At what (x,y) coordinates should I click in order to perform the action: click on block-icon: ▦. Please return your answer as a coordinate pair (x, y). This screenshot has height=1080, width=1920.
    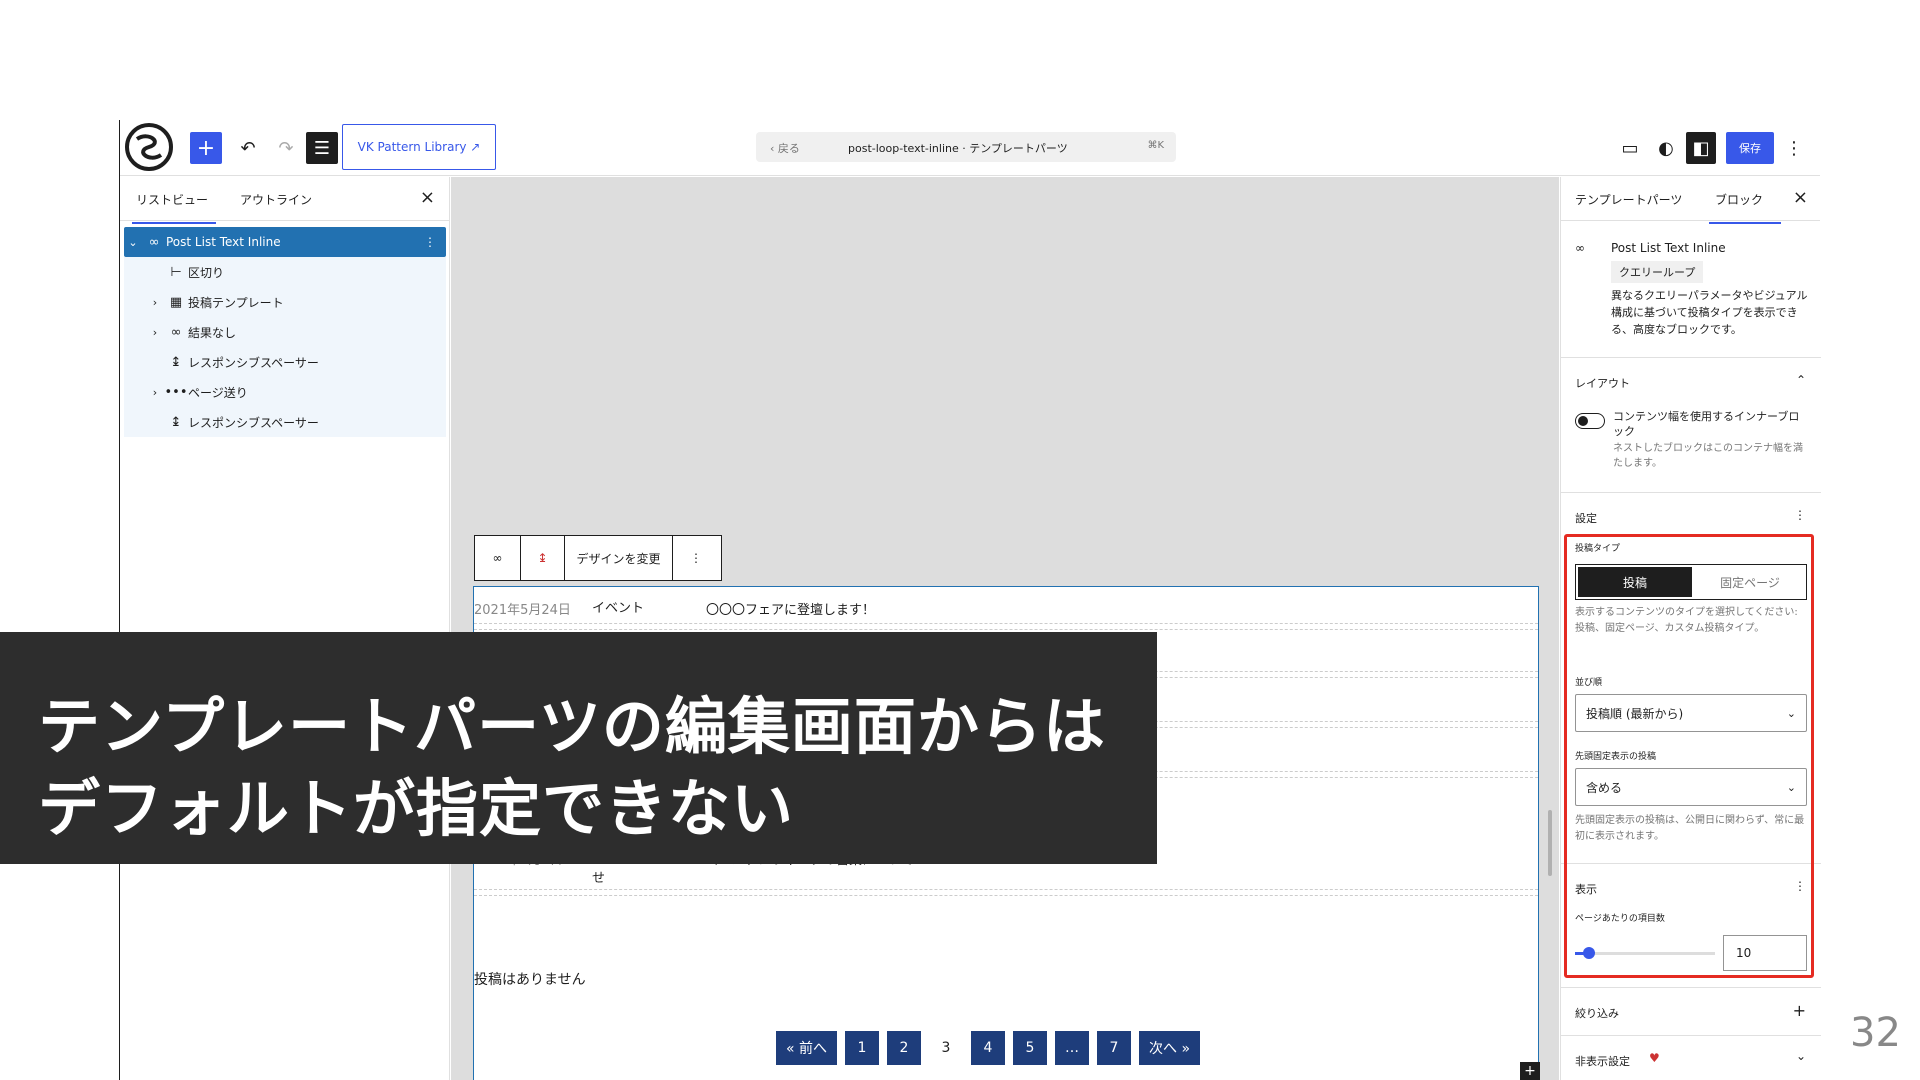
    Looking at the image, I should click on (176, 302).